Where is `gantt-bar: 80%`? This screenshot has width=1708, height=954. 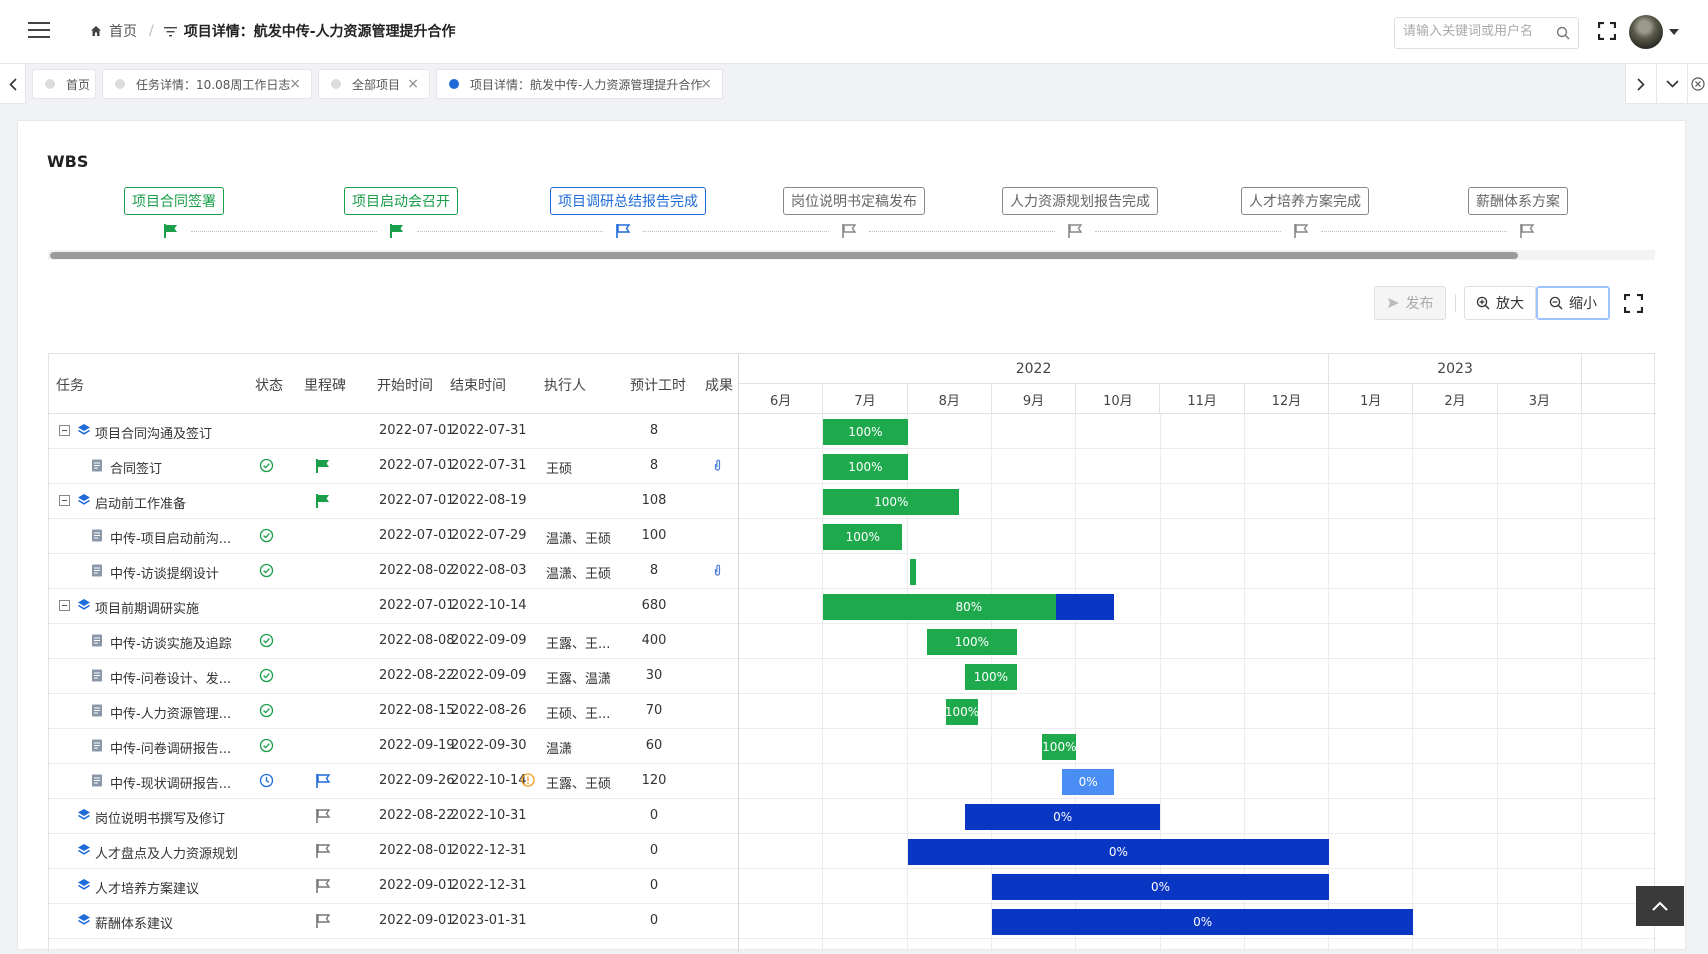
gantt-bar: 80% is located at coordinates (969, 607).